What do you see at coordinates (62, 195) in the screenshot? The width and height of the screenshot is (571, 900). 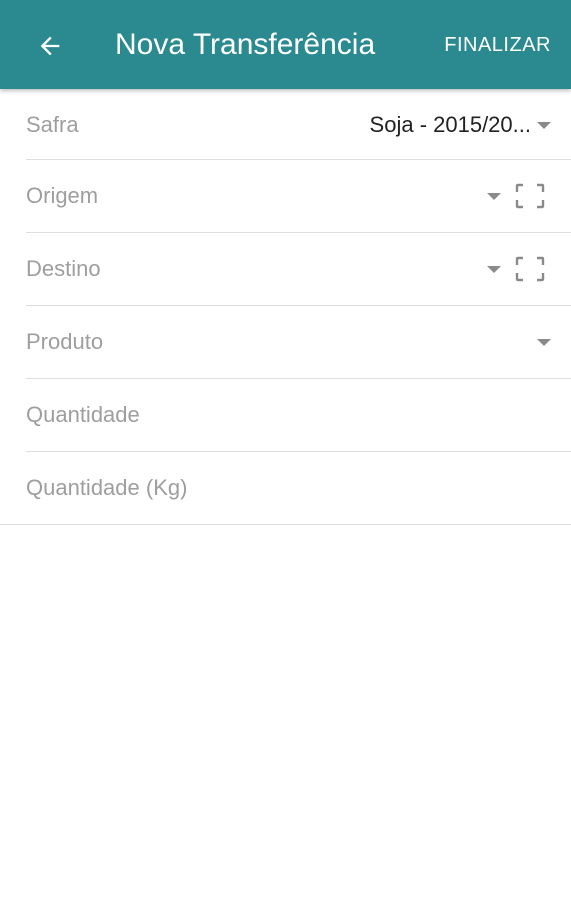 I see `origem-label: Origem` at bounding box center [62, 195].